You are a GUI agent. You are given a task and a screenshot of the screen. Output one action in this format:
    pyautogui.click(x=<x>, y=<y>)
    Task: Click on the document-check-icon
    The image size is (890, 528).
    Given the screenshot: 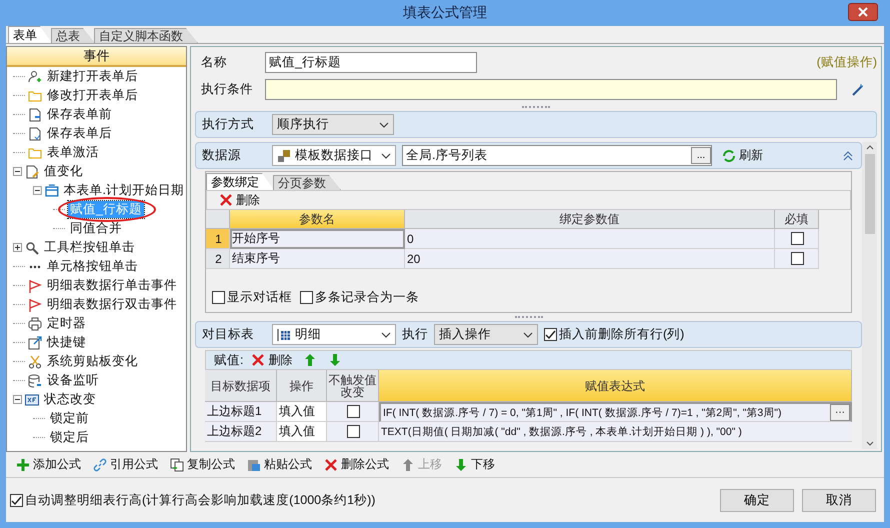 What is the action you would take?
    pyautogui.click(x=35, y=133)
    